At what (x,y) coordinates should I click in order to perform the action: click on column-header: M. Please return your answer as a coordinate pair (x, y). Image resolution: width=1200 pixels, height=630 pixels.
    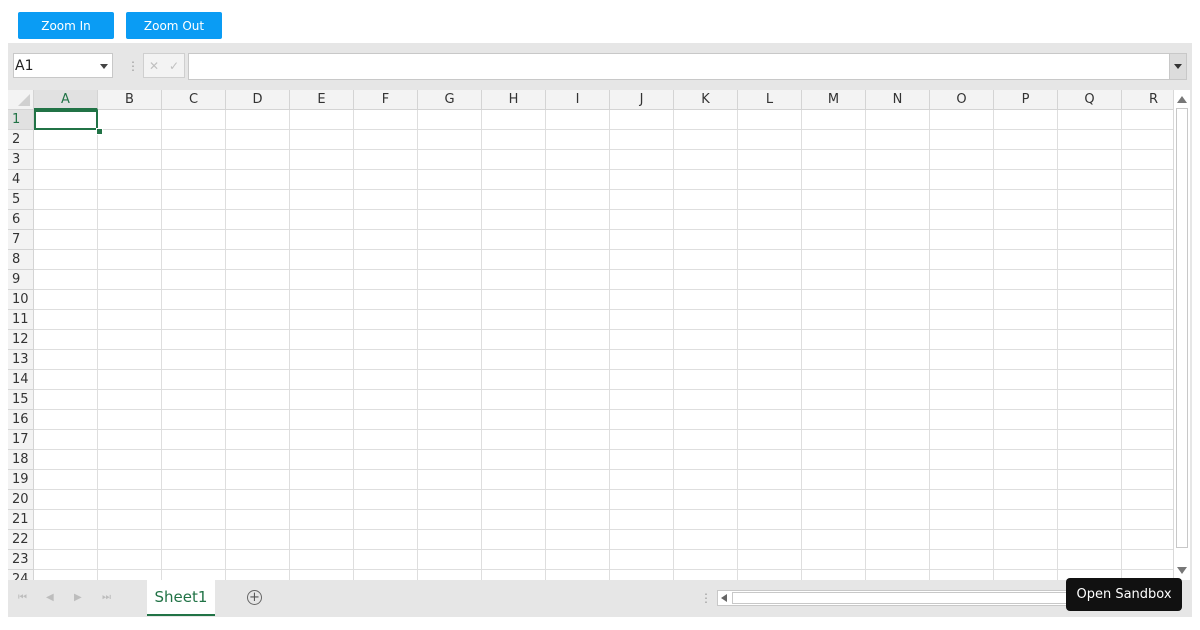
    Looking at the image, I should click on (834, 100).